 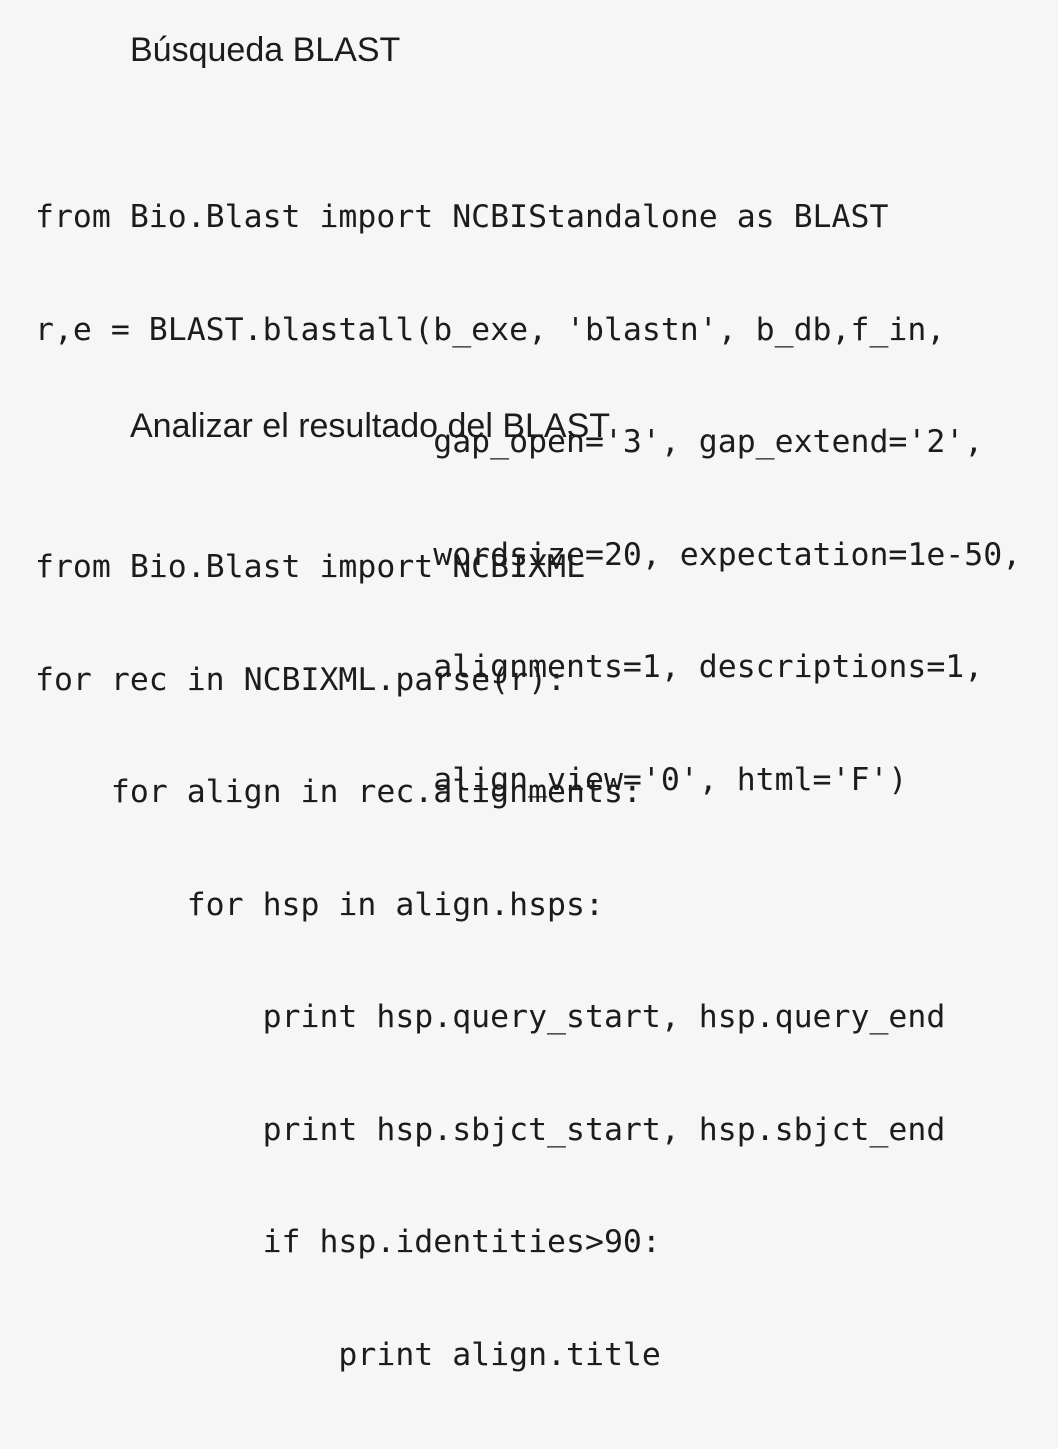 I want to click on code-line: print hsp.sbjct_start, hsp.sbjct_end, so click(x=490, y=1129).